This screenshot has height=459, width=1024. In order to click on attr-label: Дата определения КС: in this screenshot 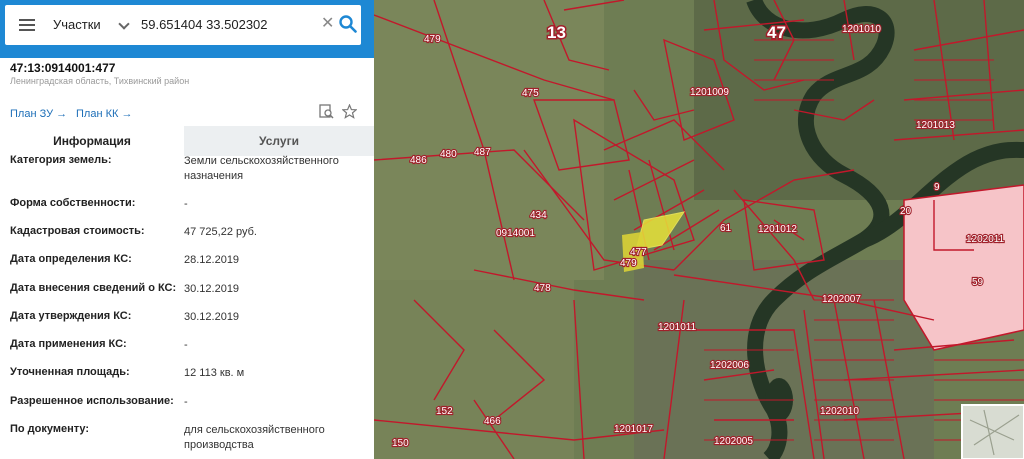, I will do `click(71, 259)`.